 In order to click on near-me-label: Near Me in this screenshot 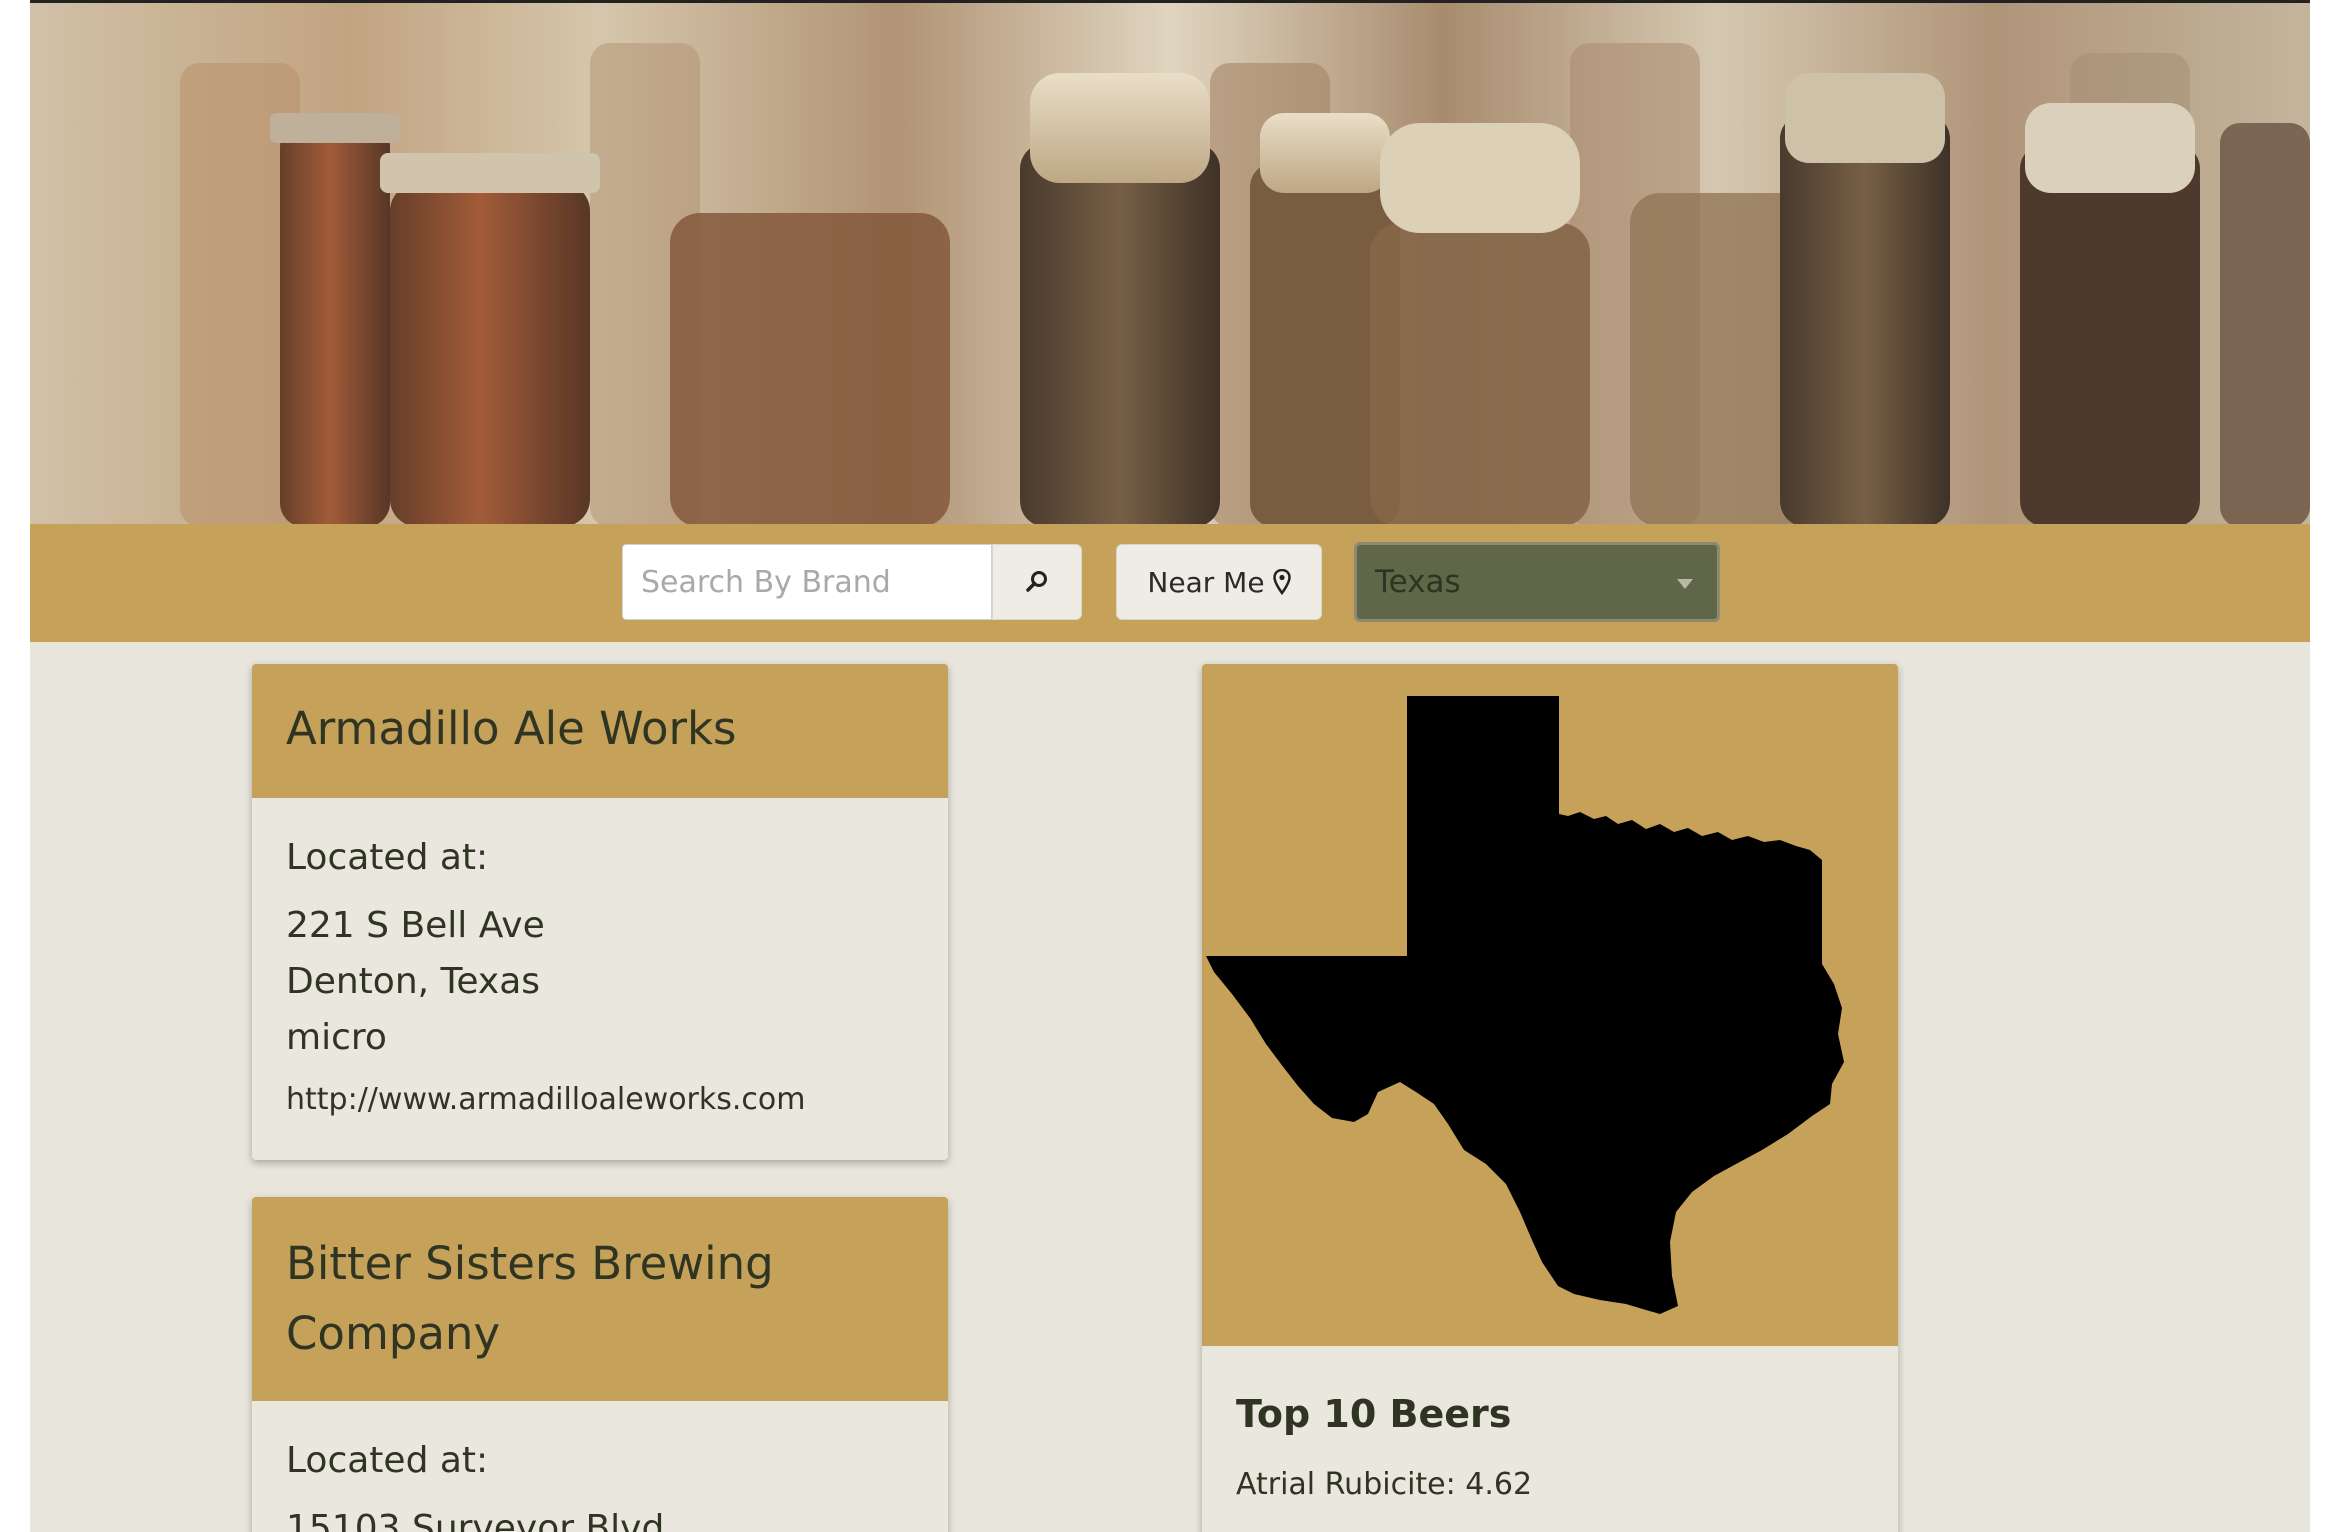, I will do `click(1206, 582)`.